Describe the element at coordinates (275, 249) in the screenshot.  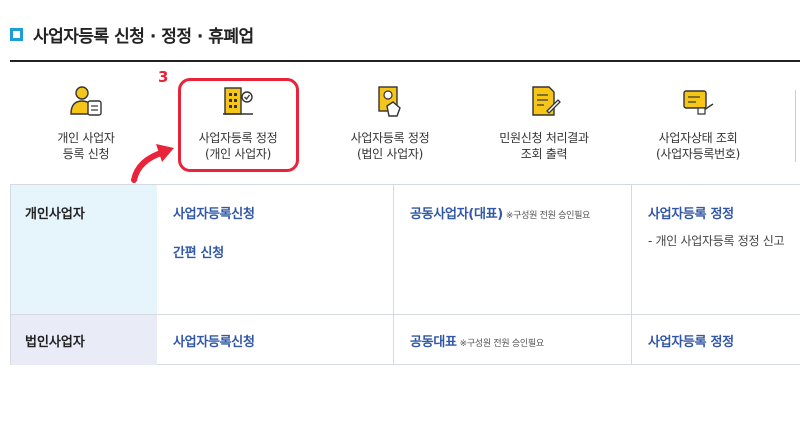
I see `table-cell: 사업자등록신청 간편 신청` at that location.